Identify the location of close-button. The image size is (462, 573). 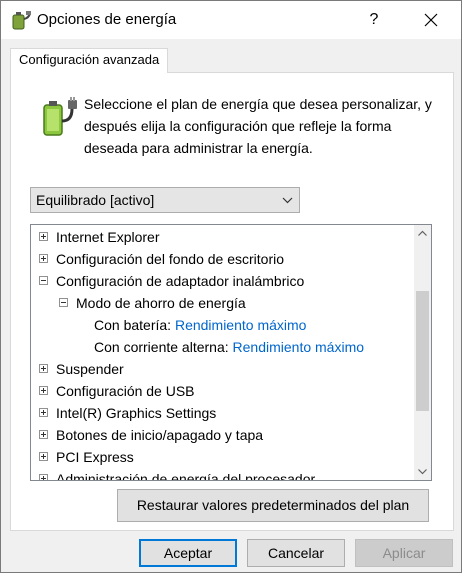
(431, 20).